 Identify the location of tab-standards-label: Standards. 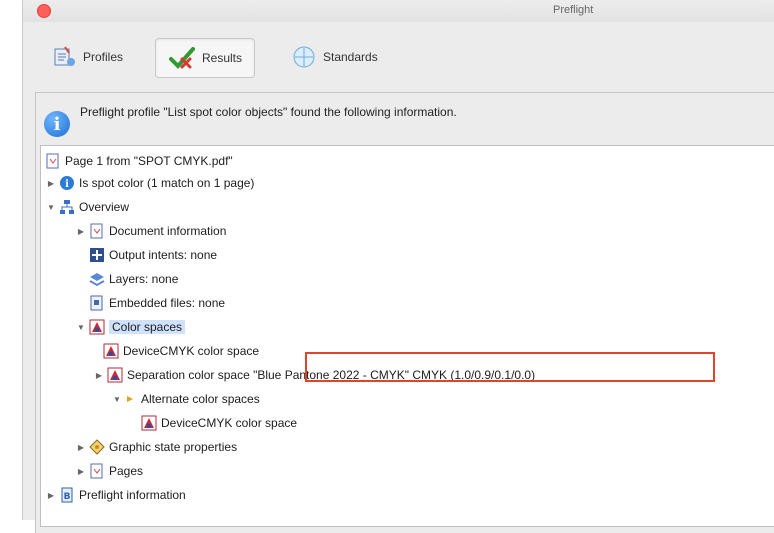
(350, 57).